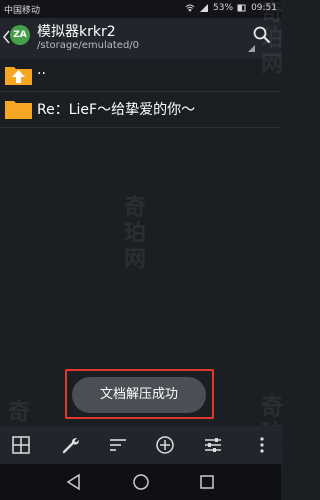  What do you see at coordinates (6, 37) in the screenshot?
I see `back-arrow-icon` at bounding box center [6, 37].